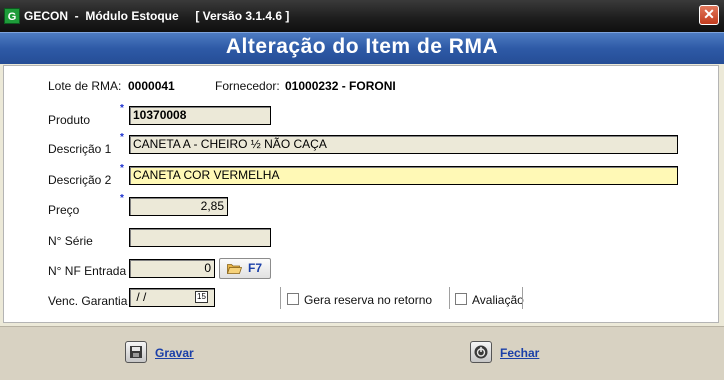 The height and width of the screenshot is (380, 724). I want to click on n-serie-label: N° Série, so click(70, 241).